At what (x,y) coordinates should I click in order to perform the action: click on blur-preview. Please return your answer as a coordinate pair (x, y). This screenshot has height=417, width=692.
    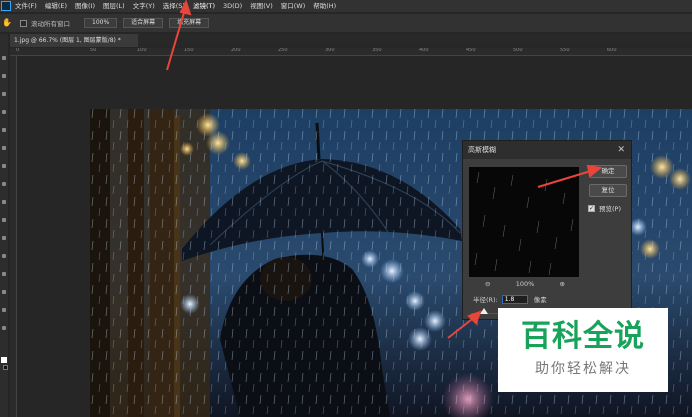
    Looking at the image, I should click on (524, 222).